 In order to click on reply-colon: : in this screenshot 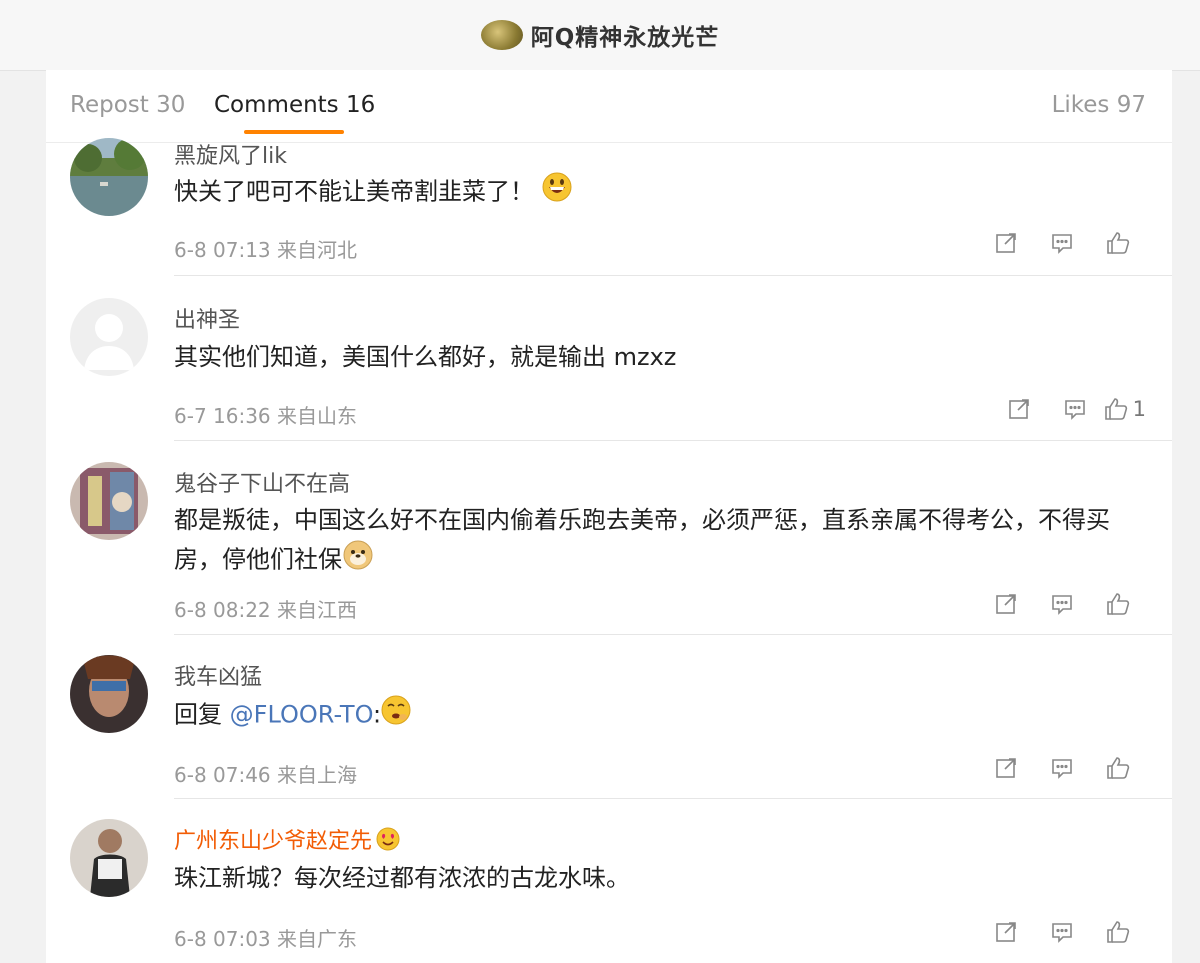, I will do `click(377, 714)`.